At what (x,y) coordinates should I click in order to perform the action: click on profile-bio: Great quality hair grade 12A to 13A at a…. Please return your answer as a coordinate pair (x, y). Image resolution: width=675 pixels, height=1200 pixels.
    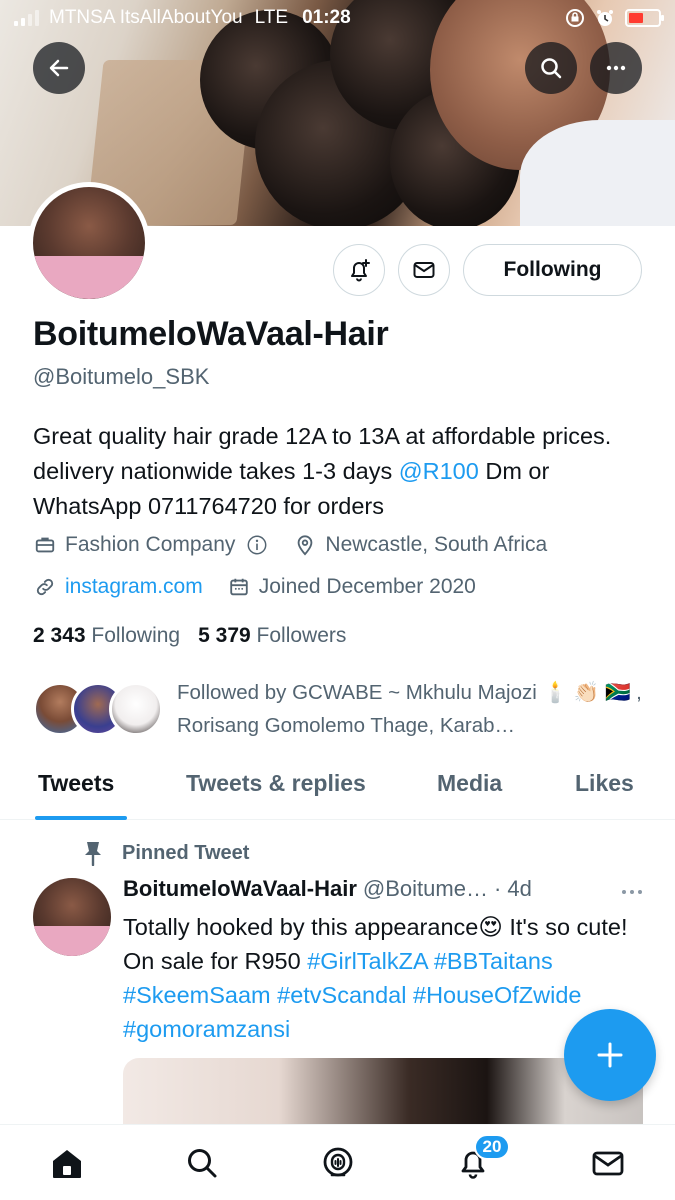
    Looking at the image, I should click on (338, 471).